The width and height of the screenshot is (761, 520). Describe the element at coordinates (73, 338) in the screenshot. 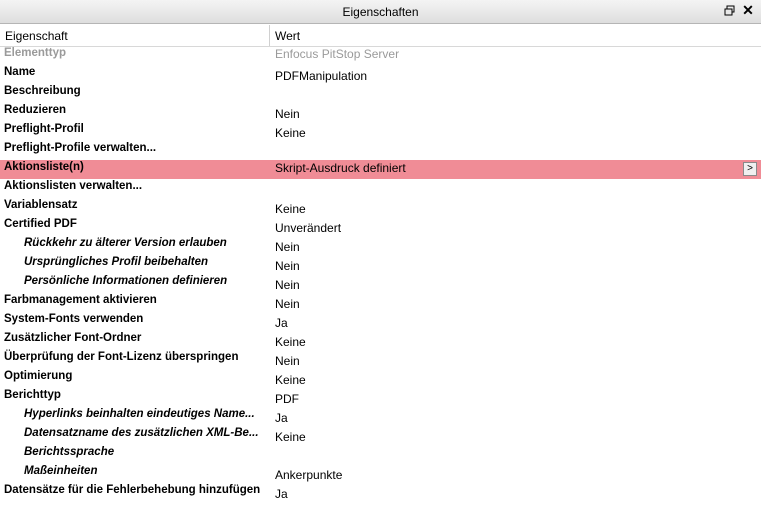

I see `property-name: Zusätzlicher Font-Ordner` at that location.